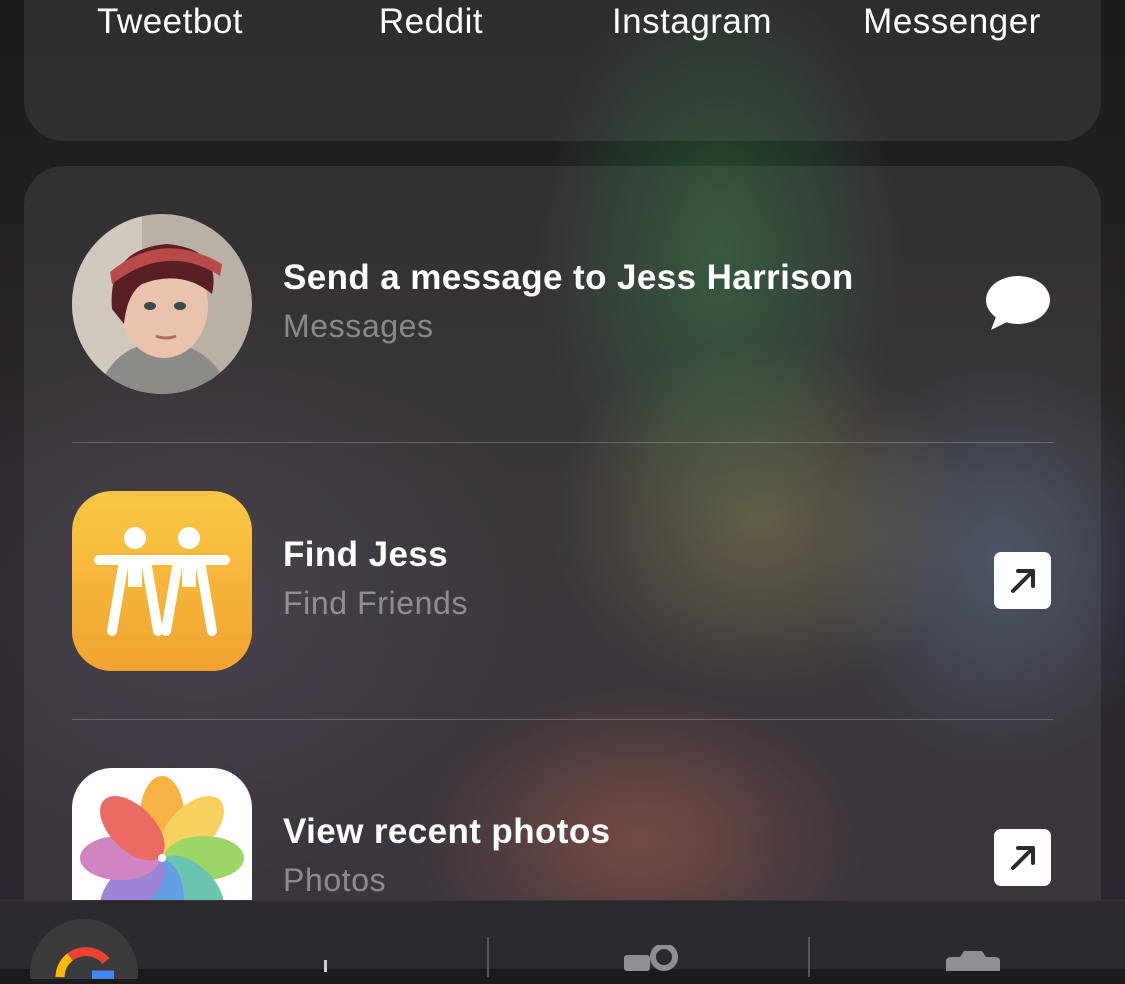 The height and width of the screenshot is (984, 1125). Describe the element at coordinates (358, 326) in the screenshot. I see `suggestion-subtitle: Messages` at that location.